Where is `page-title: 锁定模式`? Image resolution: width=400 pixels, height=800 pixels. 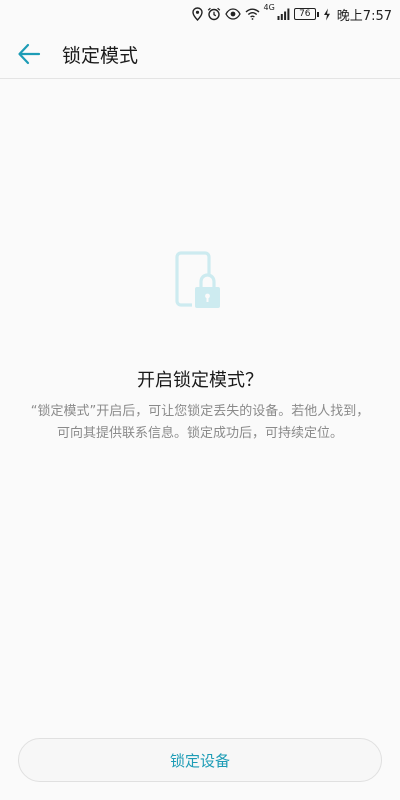
page-title: 锁定模式 is located at coordinates (100, 56).